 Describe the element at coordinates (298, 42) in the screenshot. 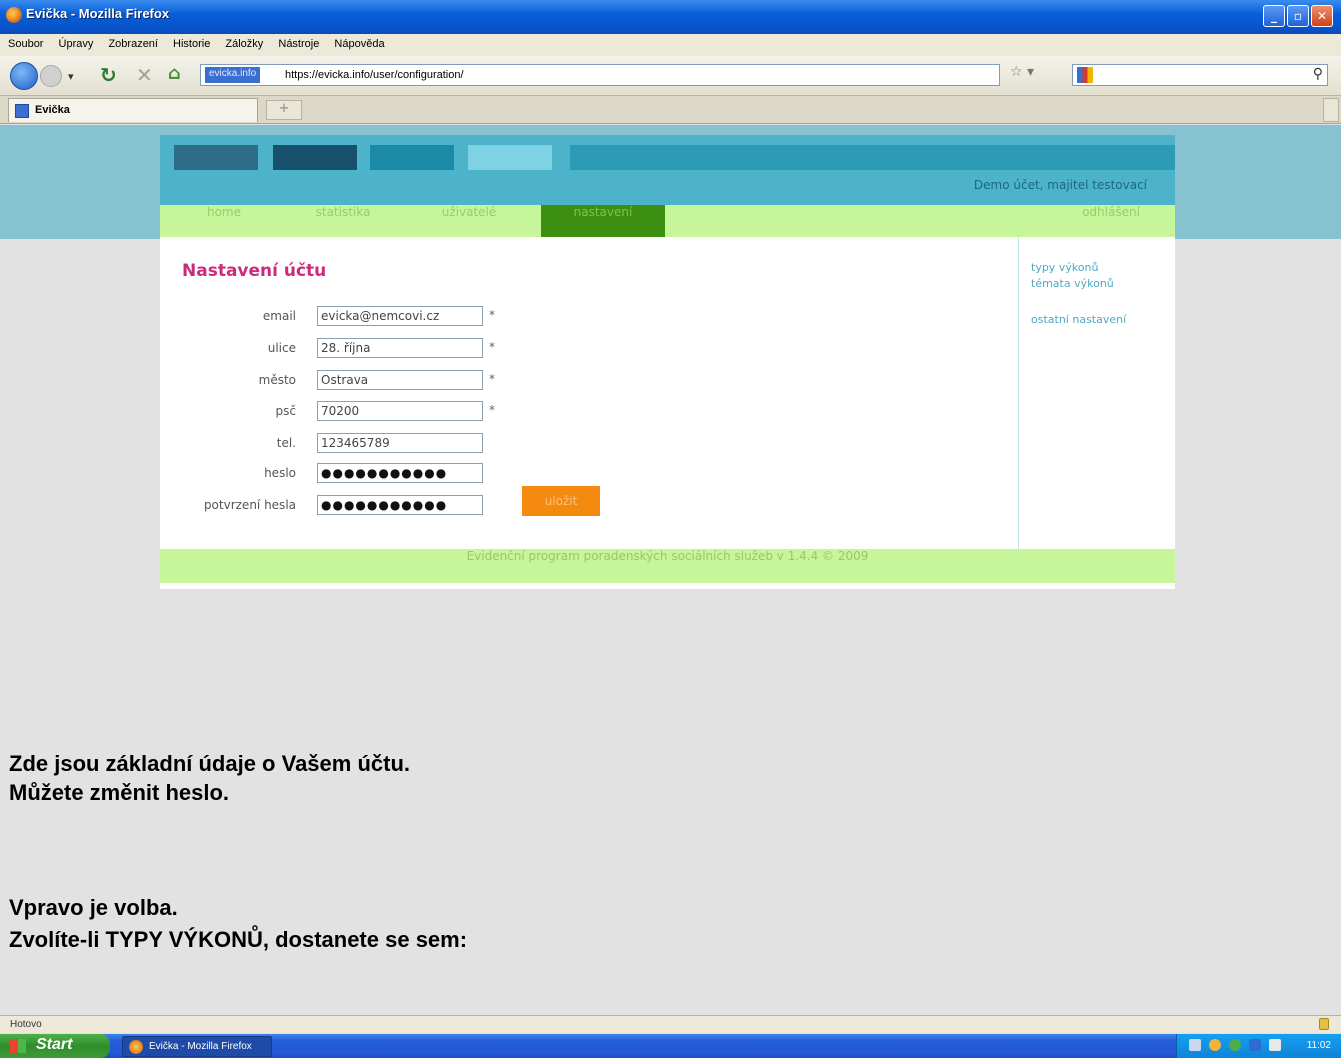

I see `menu-nastroje: Nástroje` at that location.